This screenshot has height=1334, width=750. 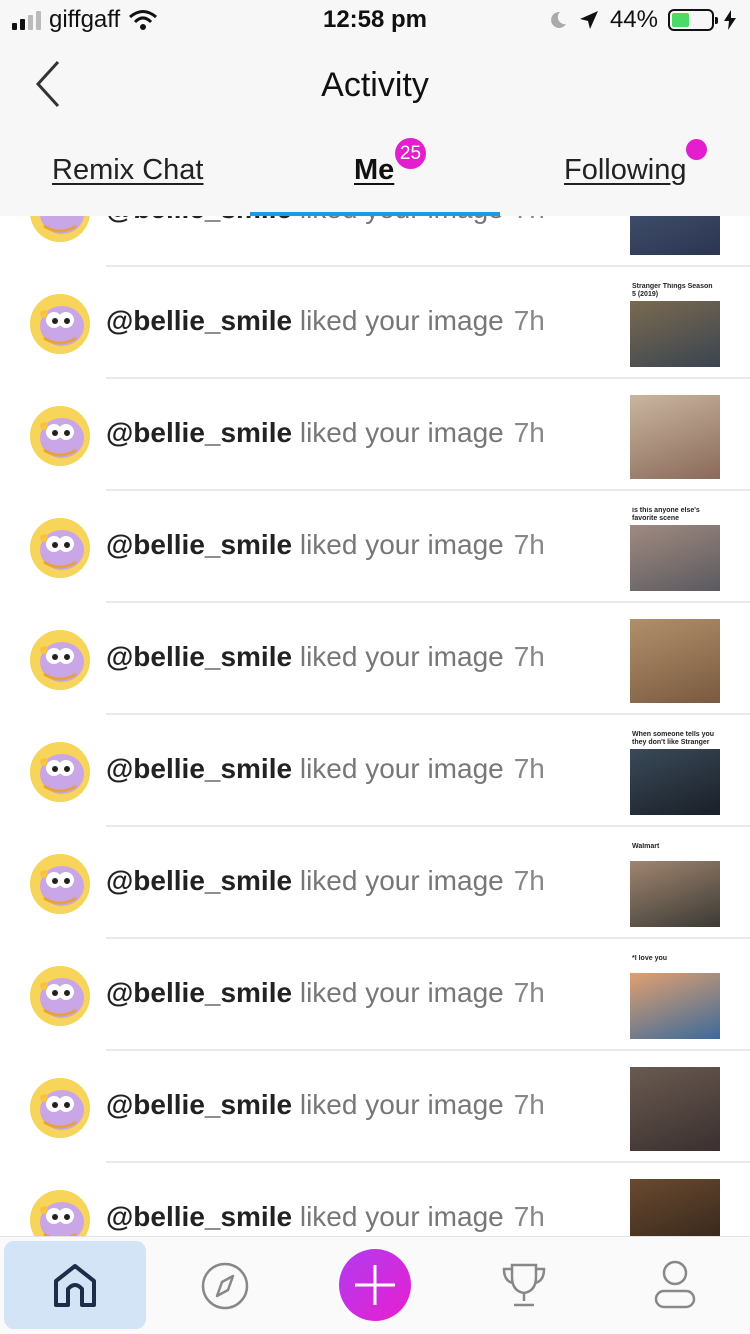 I want to click on plus-icon, so click(x=375, y=1285).